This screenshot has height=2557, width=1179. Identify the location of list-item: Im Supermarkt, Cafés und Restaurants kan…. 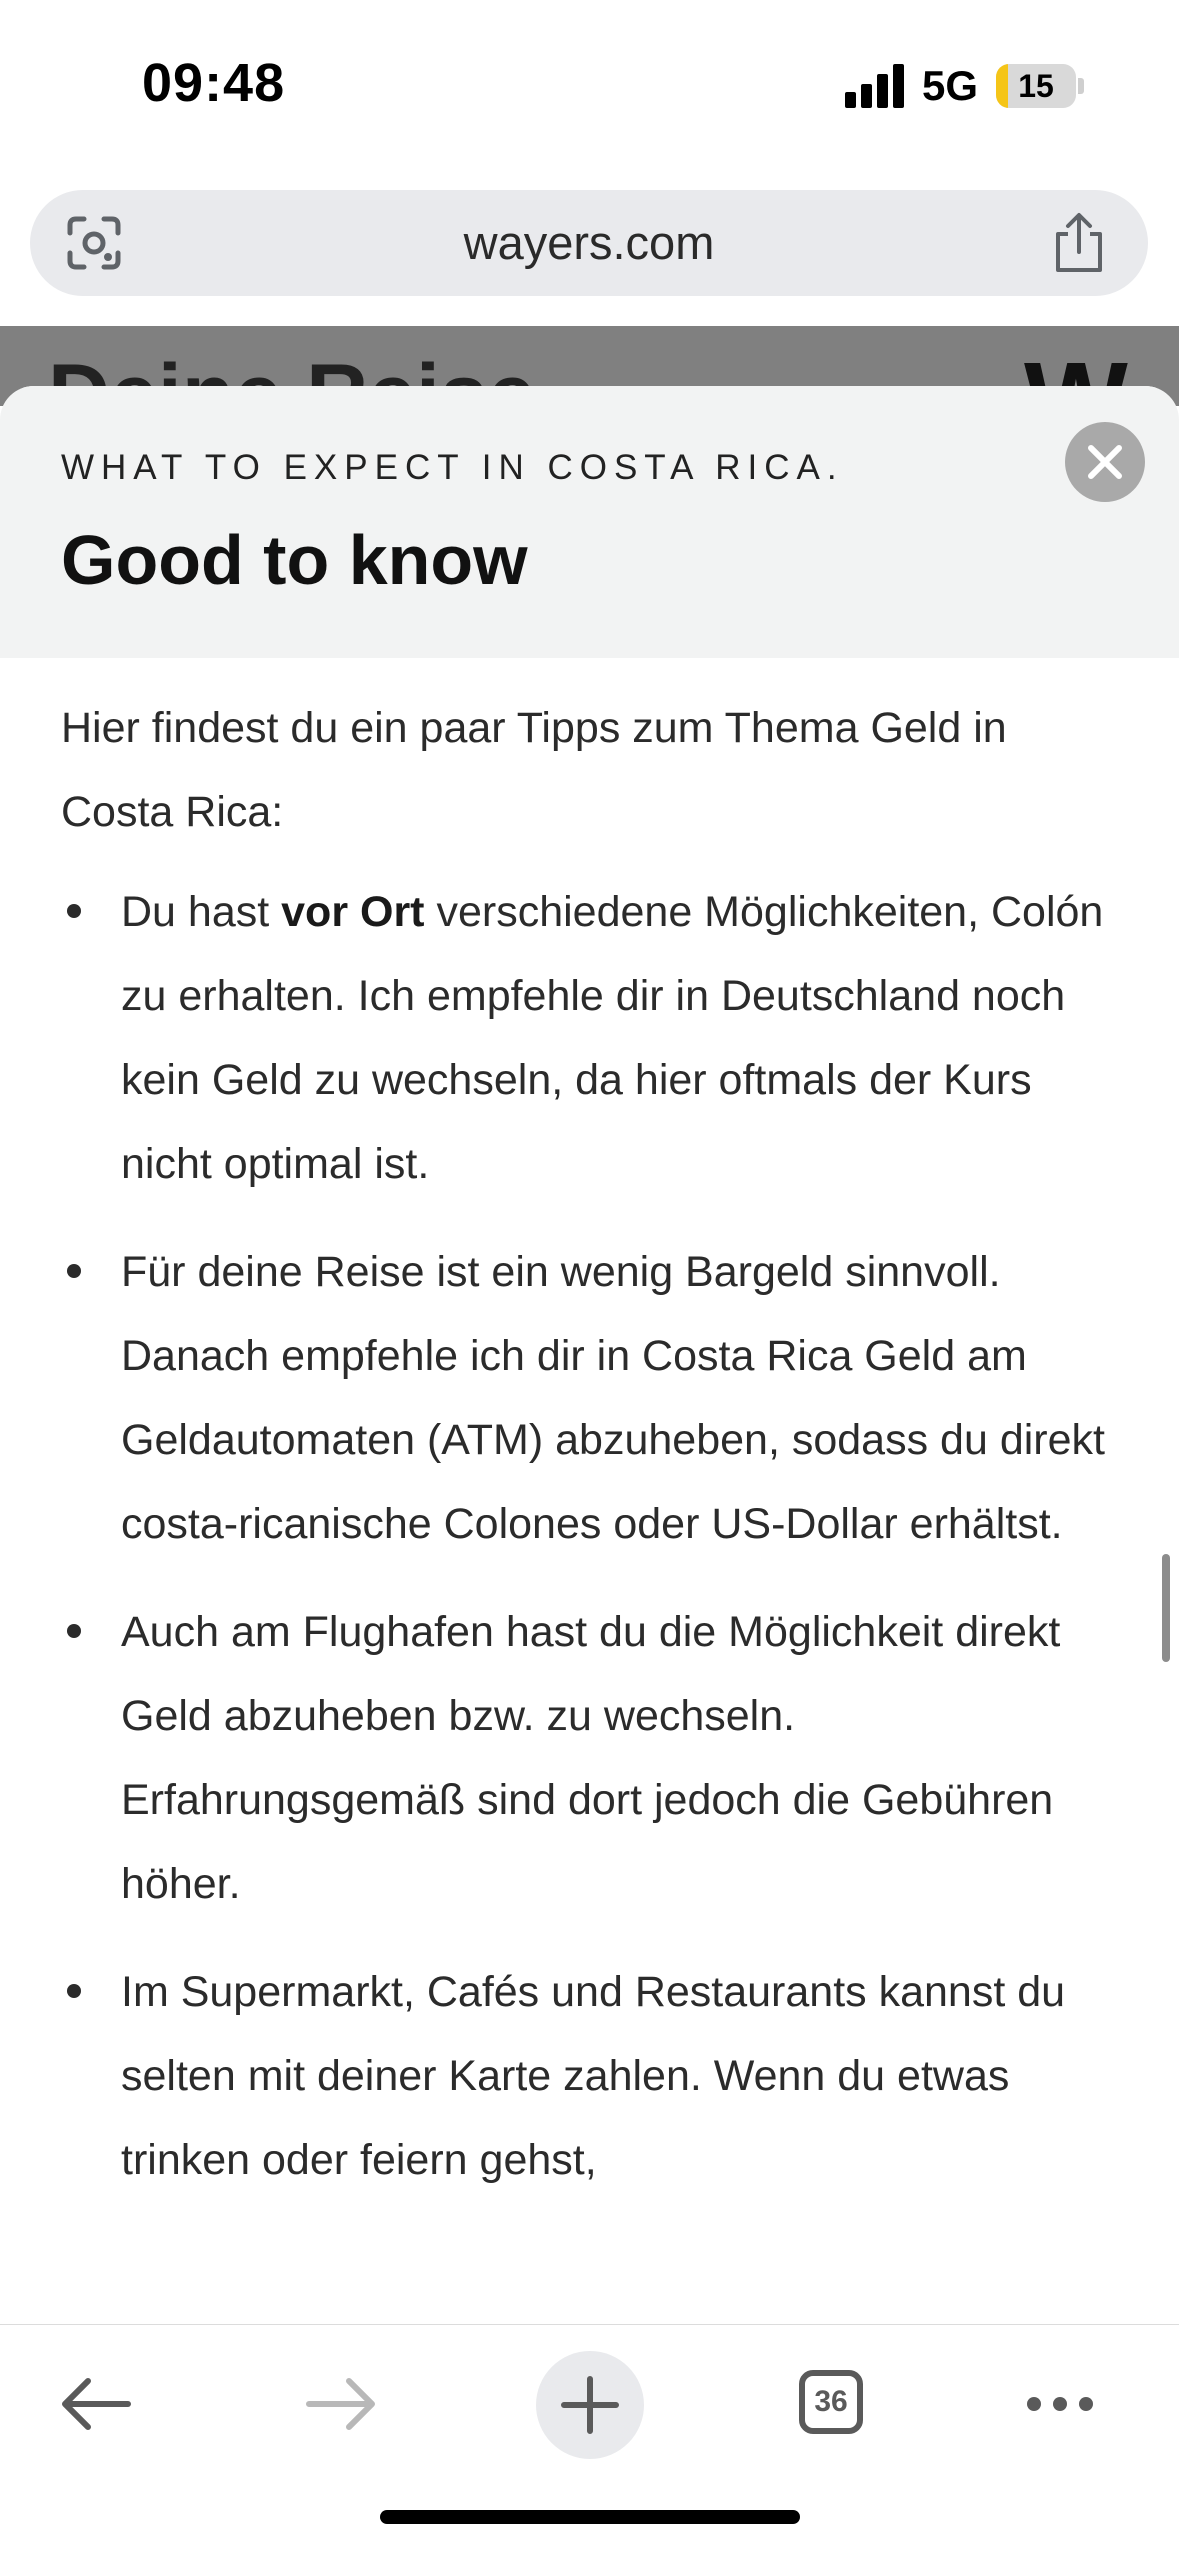
(591, 2076).